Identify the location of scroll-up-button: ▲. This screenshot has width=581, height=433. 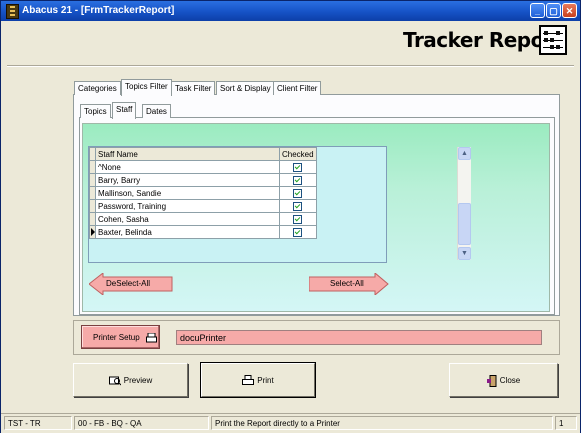
(464, 153).